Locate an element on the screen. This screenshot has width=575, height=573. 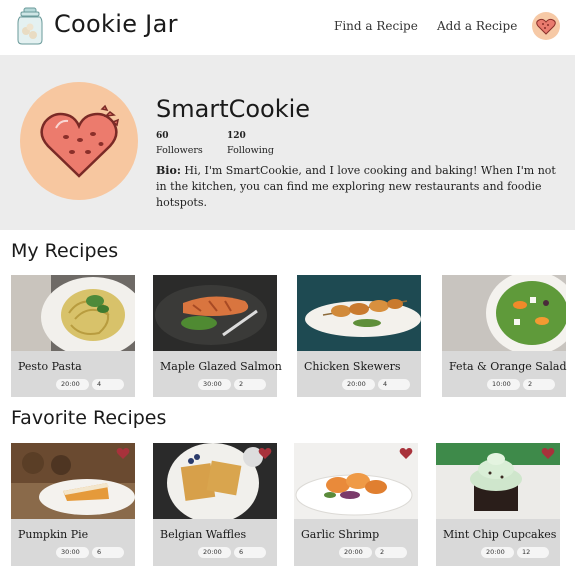
followers-label: Followers is located at coordinates (179, 150).